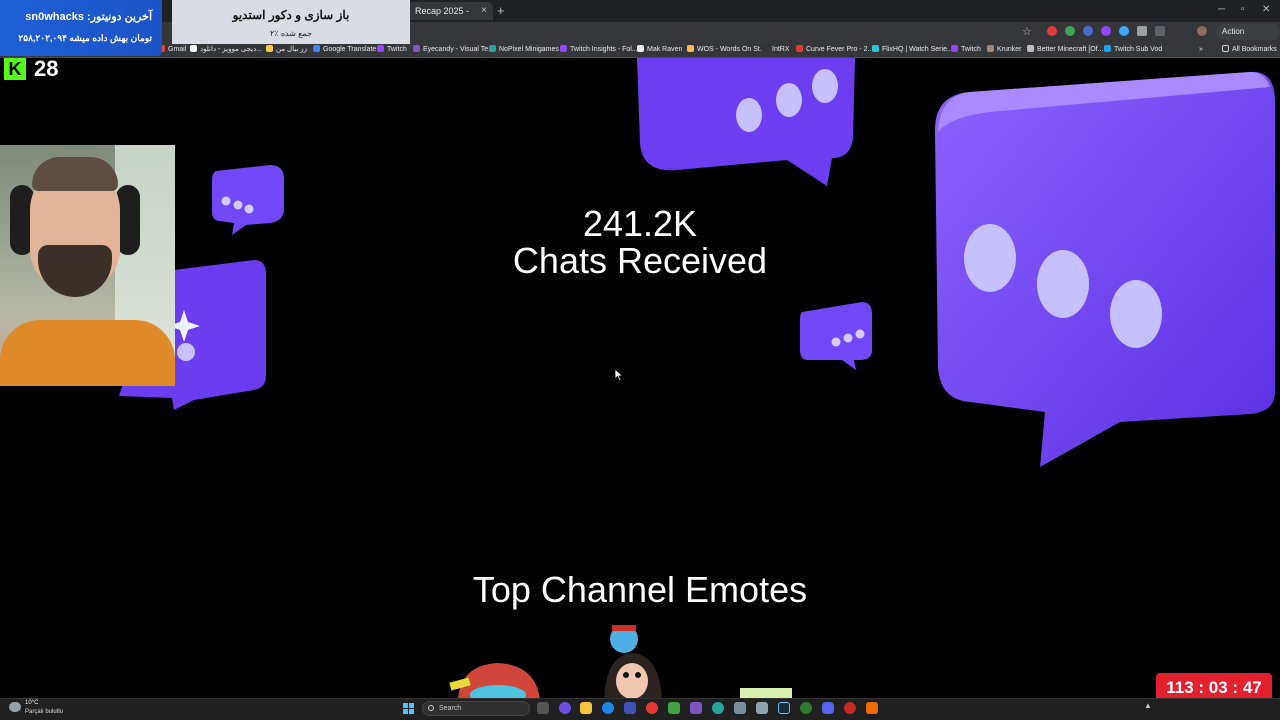 This screenshot has width=1280, height=720. Describe the element at coordinates (1243, 10) in the screenshot. I see `restore-icon: ▫` at that location.